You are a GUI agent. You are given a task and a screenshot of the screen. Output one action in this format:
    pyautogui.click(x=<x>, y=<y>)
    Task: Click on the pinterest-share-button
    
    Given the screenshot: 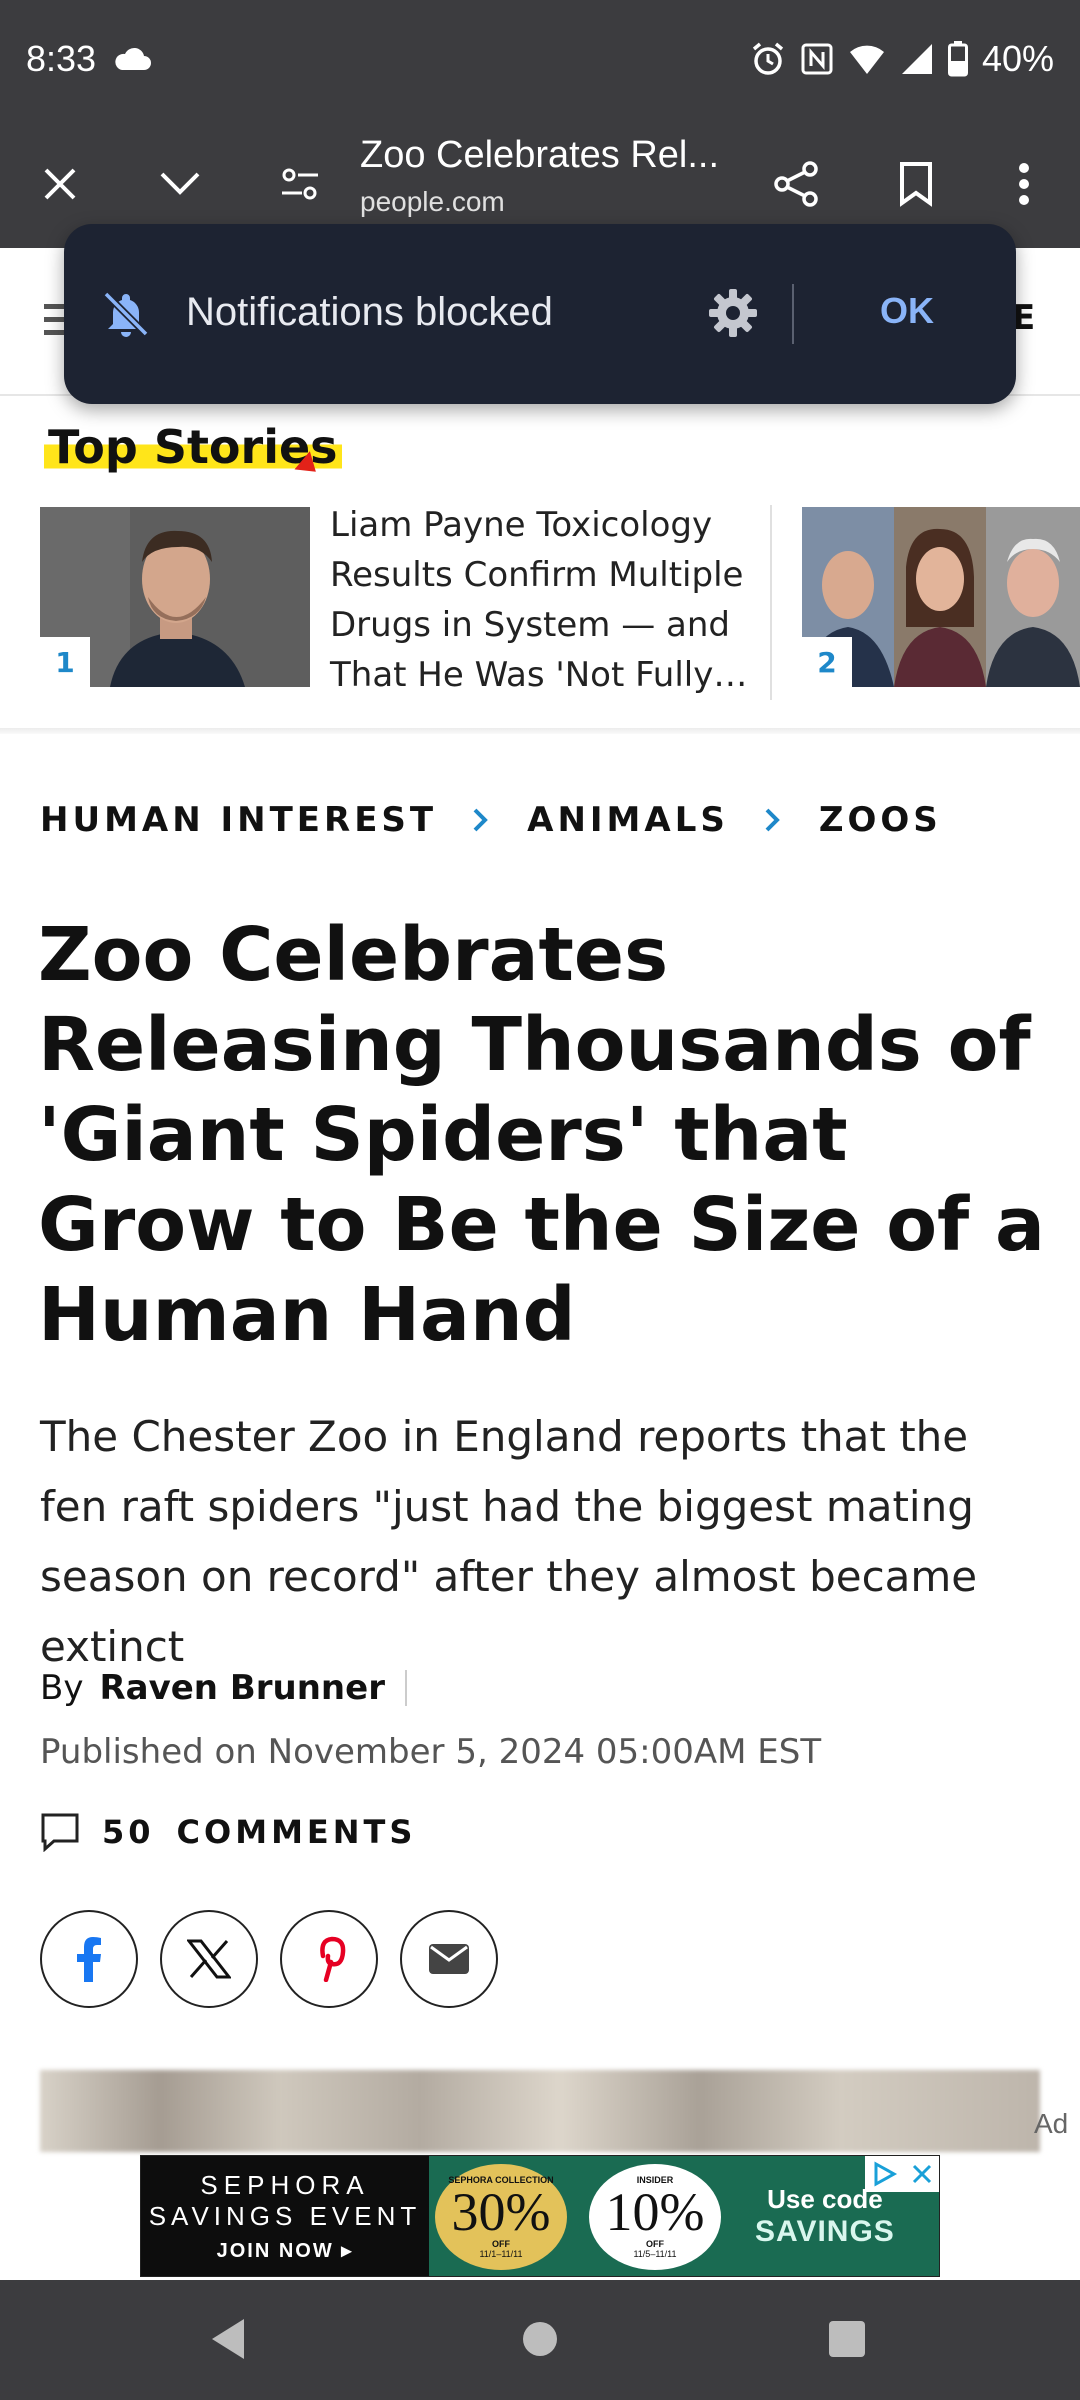 What is the action you would take?
    pyautogui.click(x=329, y=1959)
    